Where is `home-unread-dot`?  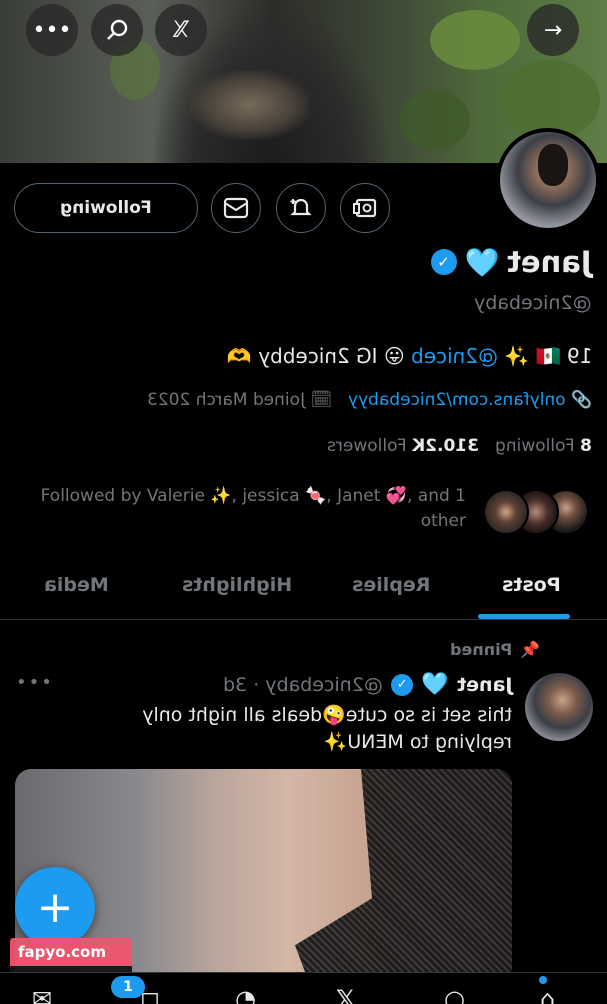
home-unread-dot is located at coordinates (543, 980).